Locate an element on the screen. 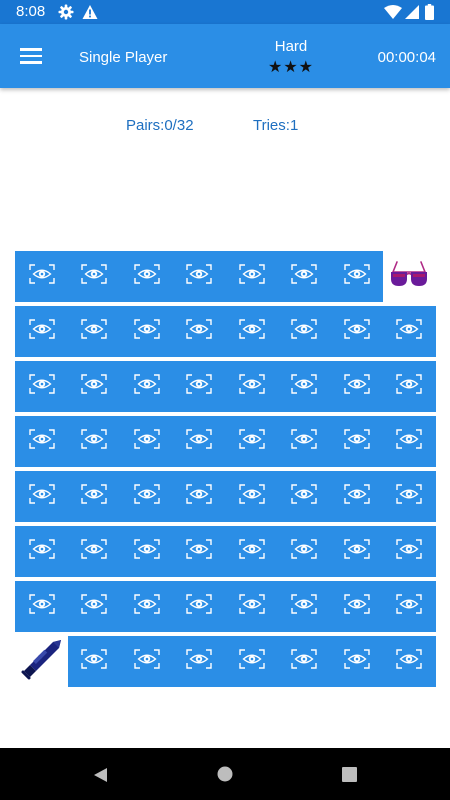  home-icon is located at coordinates (225, 776).